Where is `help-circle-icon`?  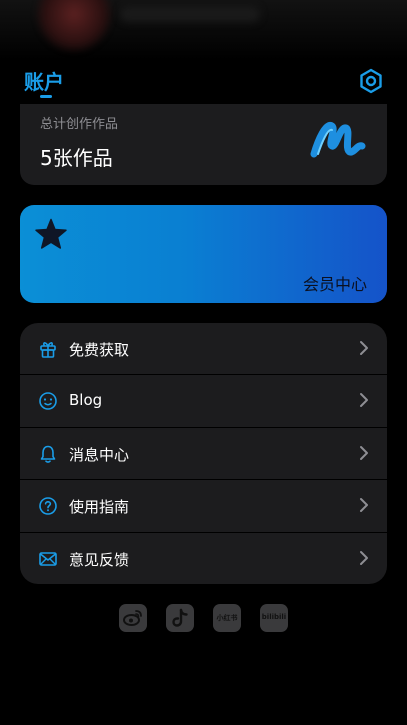 help-circle-icon is located at coordinates (48, 506).